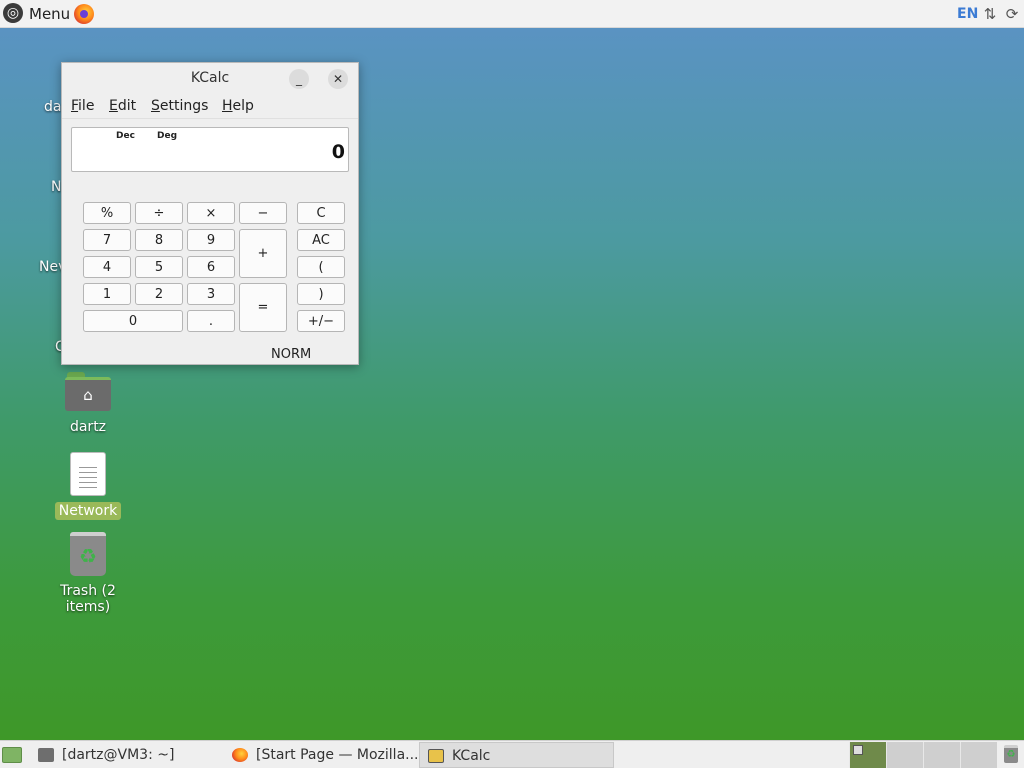  Describe the element at coordinates (238, 106) in the screenshot. I see `menu-help: Help` at that location.